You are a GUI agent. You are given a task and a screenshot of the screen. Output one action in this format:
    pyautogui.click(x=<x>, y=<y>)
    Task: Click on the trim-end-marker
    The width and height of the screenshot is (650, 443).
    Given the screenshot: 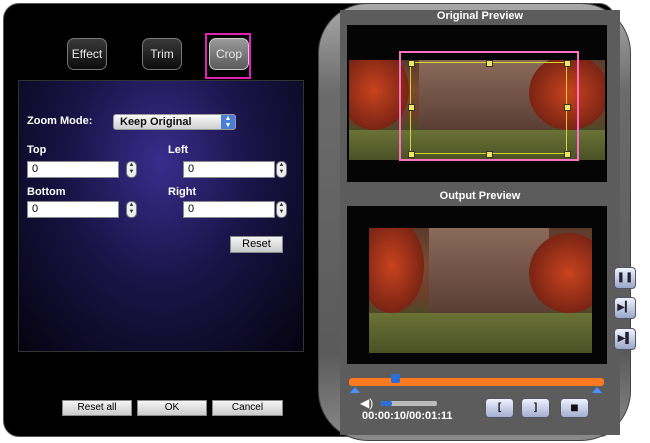 What is the action you would take?
    pyautogui.click(x=597, y=390)
    